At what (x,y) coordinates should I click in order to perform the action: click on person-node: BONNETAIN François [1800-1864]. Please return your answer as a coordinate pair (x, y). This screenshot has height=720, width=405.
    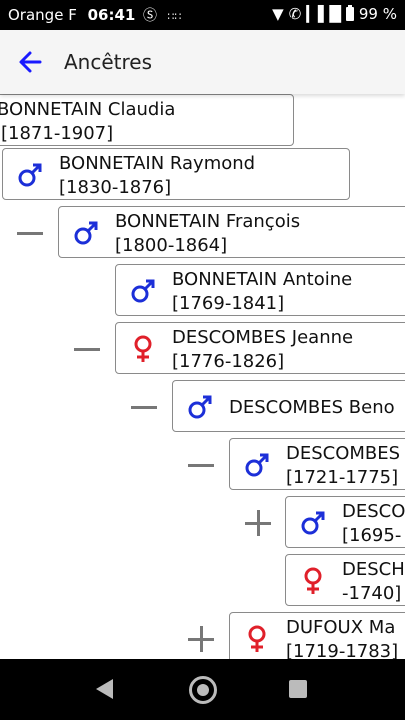
    Looking at the image, I should click on (231, 232).